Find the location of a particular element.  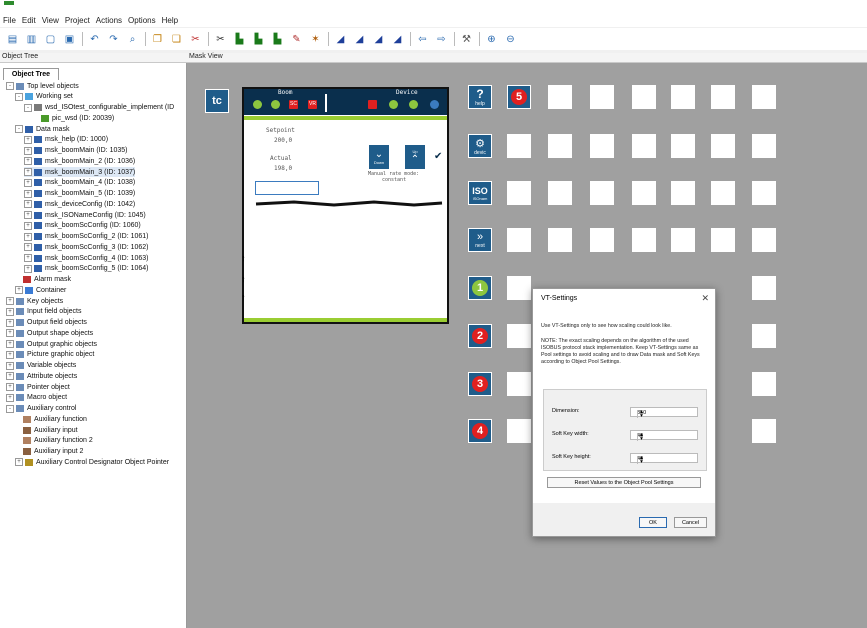

ok-button: OK is located at coordinates (653, 522).